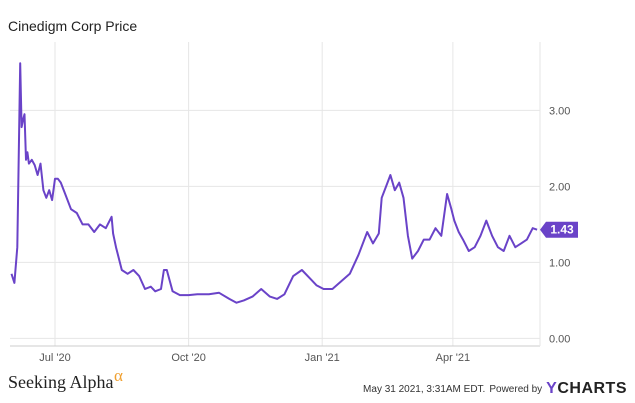  Describe the element at coordinates (559, 263) in the screenshot. I see `y-tick-label: 1.00` at that location.